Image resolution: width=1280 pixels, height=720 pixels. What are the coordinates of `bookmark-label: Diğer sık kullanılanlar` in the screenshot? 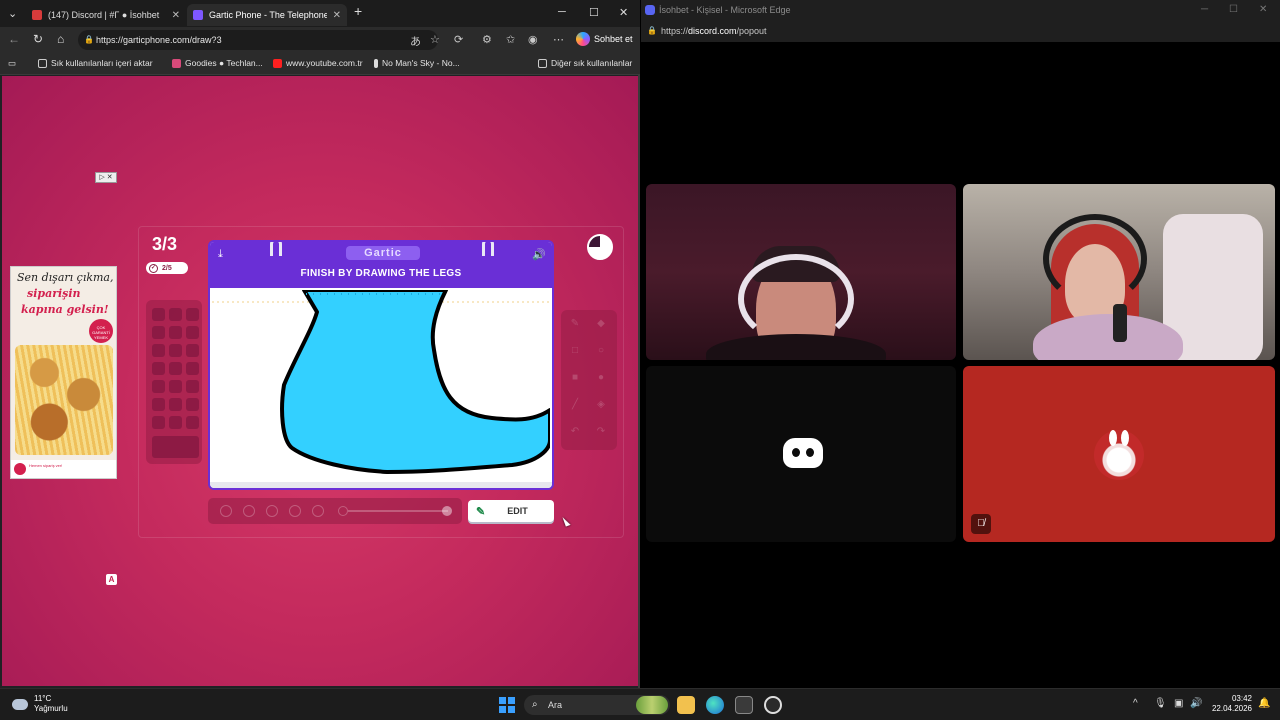 It's located at (592, 63).